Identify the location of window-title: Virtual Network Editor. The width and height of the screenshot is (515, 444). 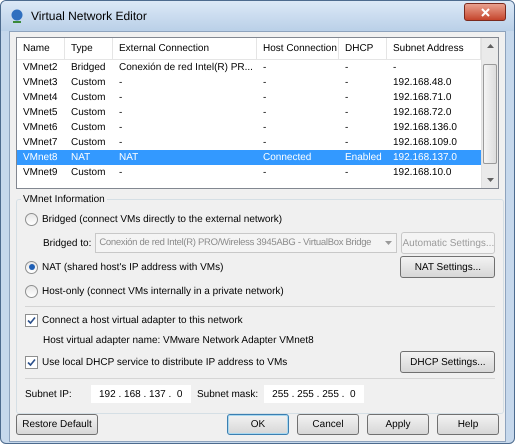
(89, 16).